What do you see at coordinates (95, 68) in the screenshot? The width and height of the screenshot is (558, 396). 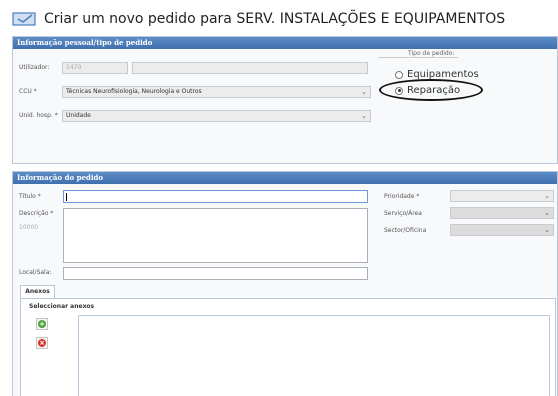 I see `user-id-field: 1470` at bounding box center [95, 68].